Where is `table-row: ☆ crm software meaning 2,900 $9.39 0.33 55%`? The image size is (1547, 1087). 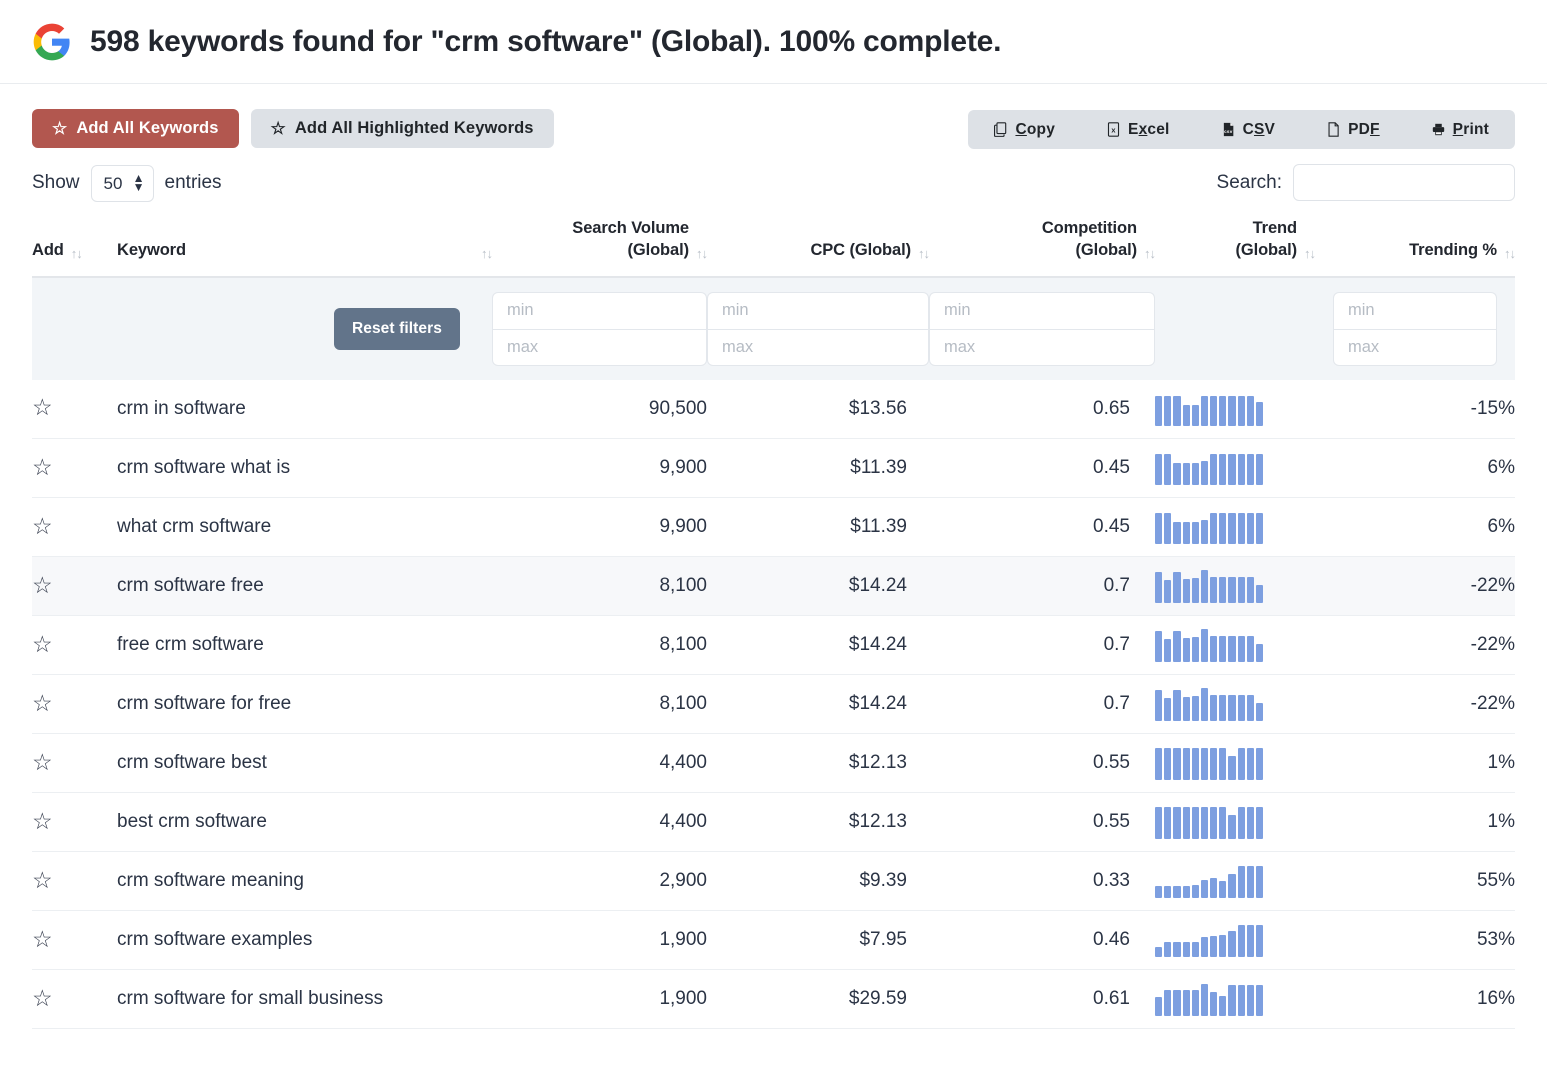
table-row: ☆ crm software meaning 2,900 $9.39 0.33 55% is located at coordinates (773, 881).